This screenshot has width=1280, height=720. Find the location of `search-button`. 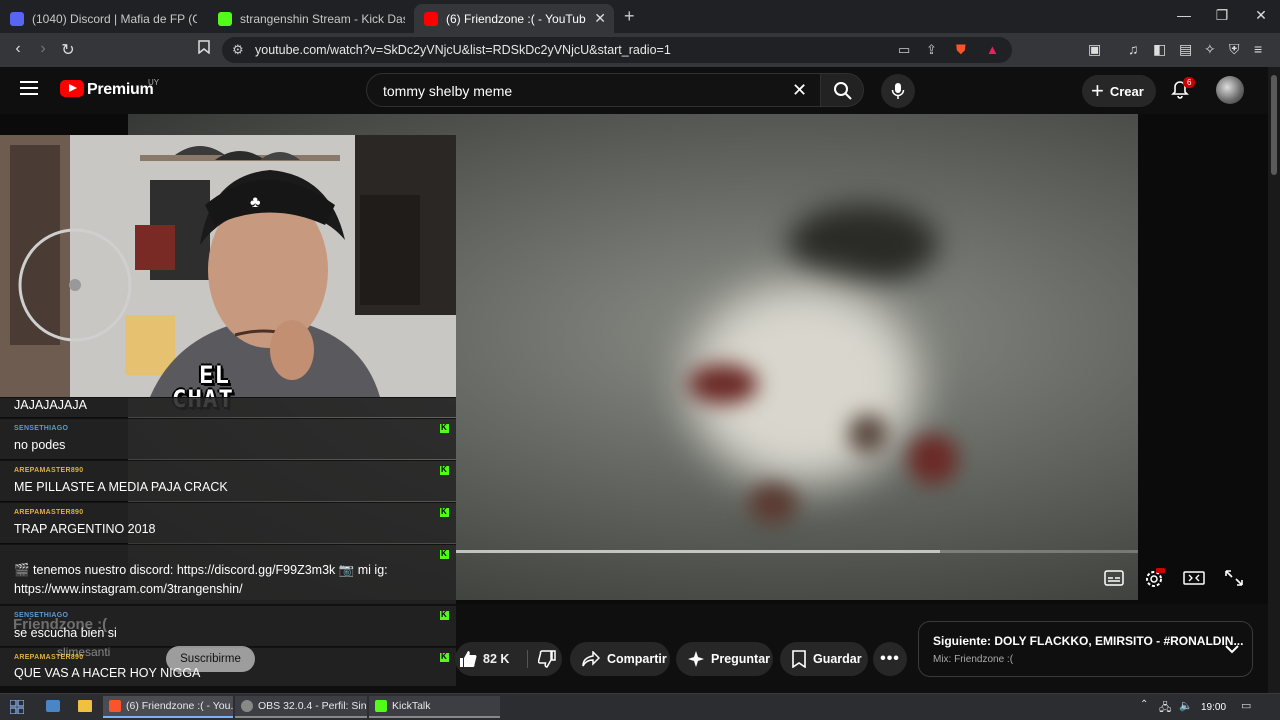

search-button is located at coordinates (842, 90).